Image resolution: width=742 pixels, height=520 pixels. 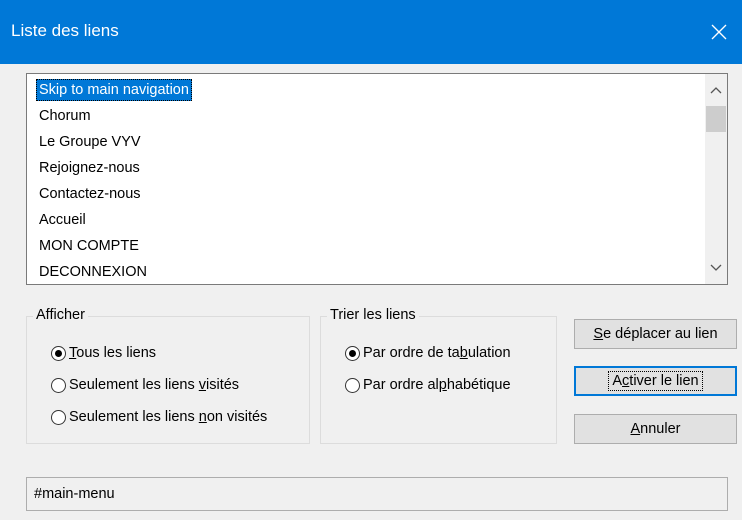 I want to click on scroll-down-button, so click(x=716, y=268).